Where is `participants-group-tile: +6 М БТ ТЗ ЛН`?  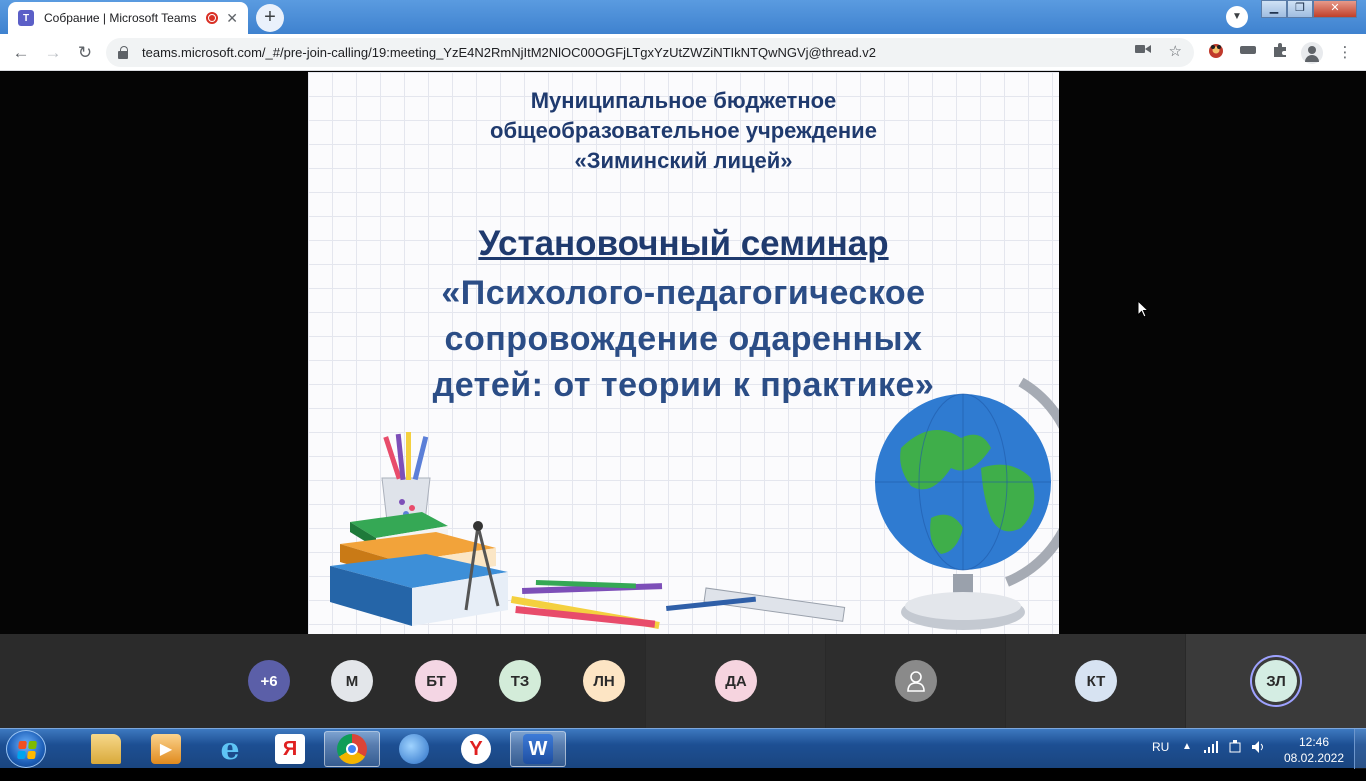
participants-group-tile: +6 М БТ ТЗ ЛН is located at coordinates (322, 681).